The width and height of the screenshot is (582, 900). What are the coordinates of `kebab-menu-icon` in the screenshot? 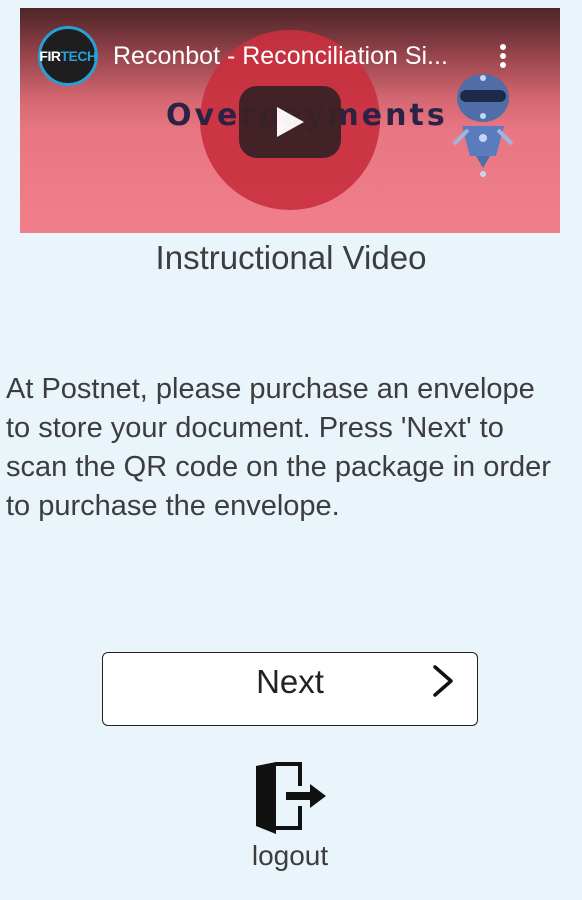 It's located at (503, 58).